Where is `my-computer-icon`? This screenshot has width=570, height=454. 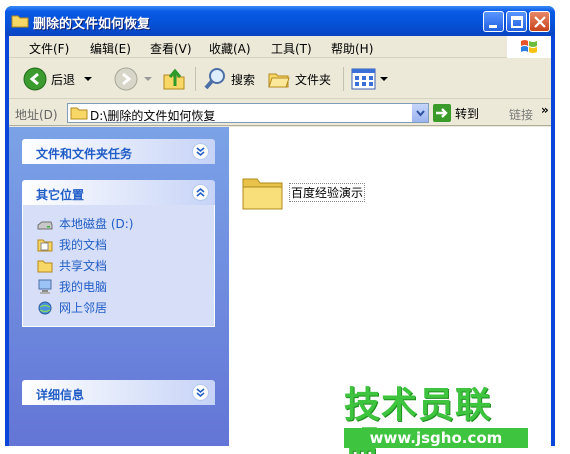
my-computer-icon is located at coordinates (45, 286).